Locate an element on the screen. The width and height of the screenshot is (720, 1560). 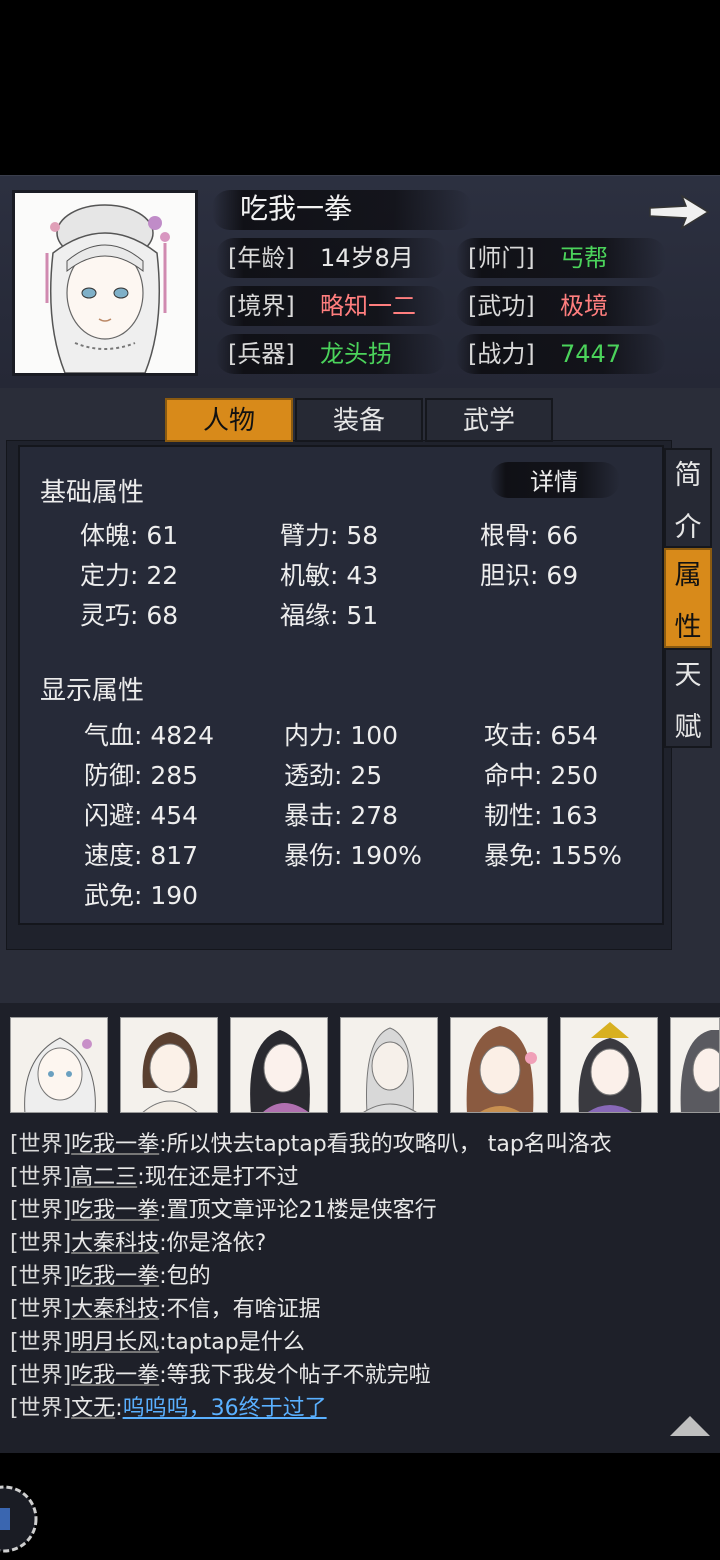
chat-message: [世界]吃我一拳:等我下我发个帖子不就完啦 is located at coordinates (220, 1373).